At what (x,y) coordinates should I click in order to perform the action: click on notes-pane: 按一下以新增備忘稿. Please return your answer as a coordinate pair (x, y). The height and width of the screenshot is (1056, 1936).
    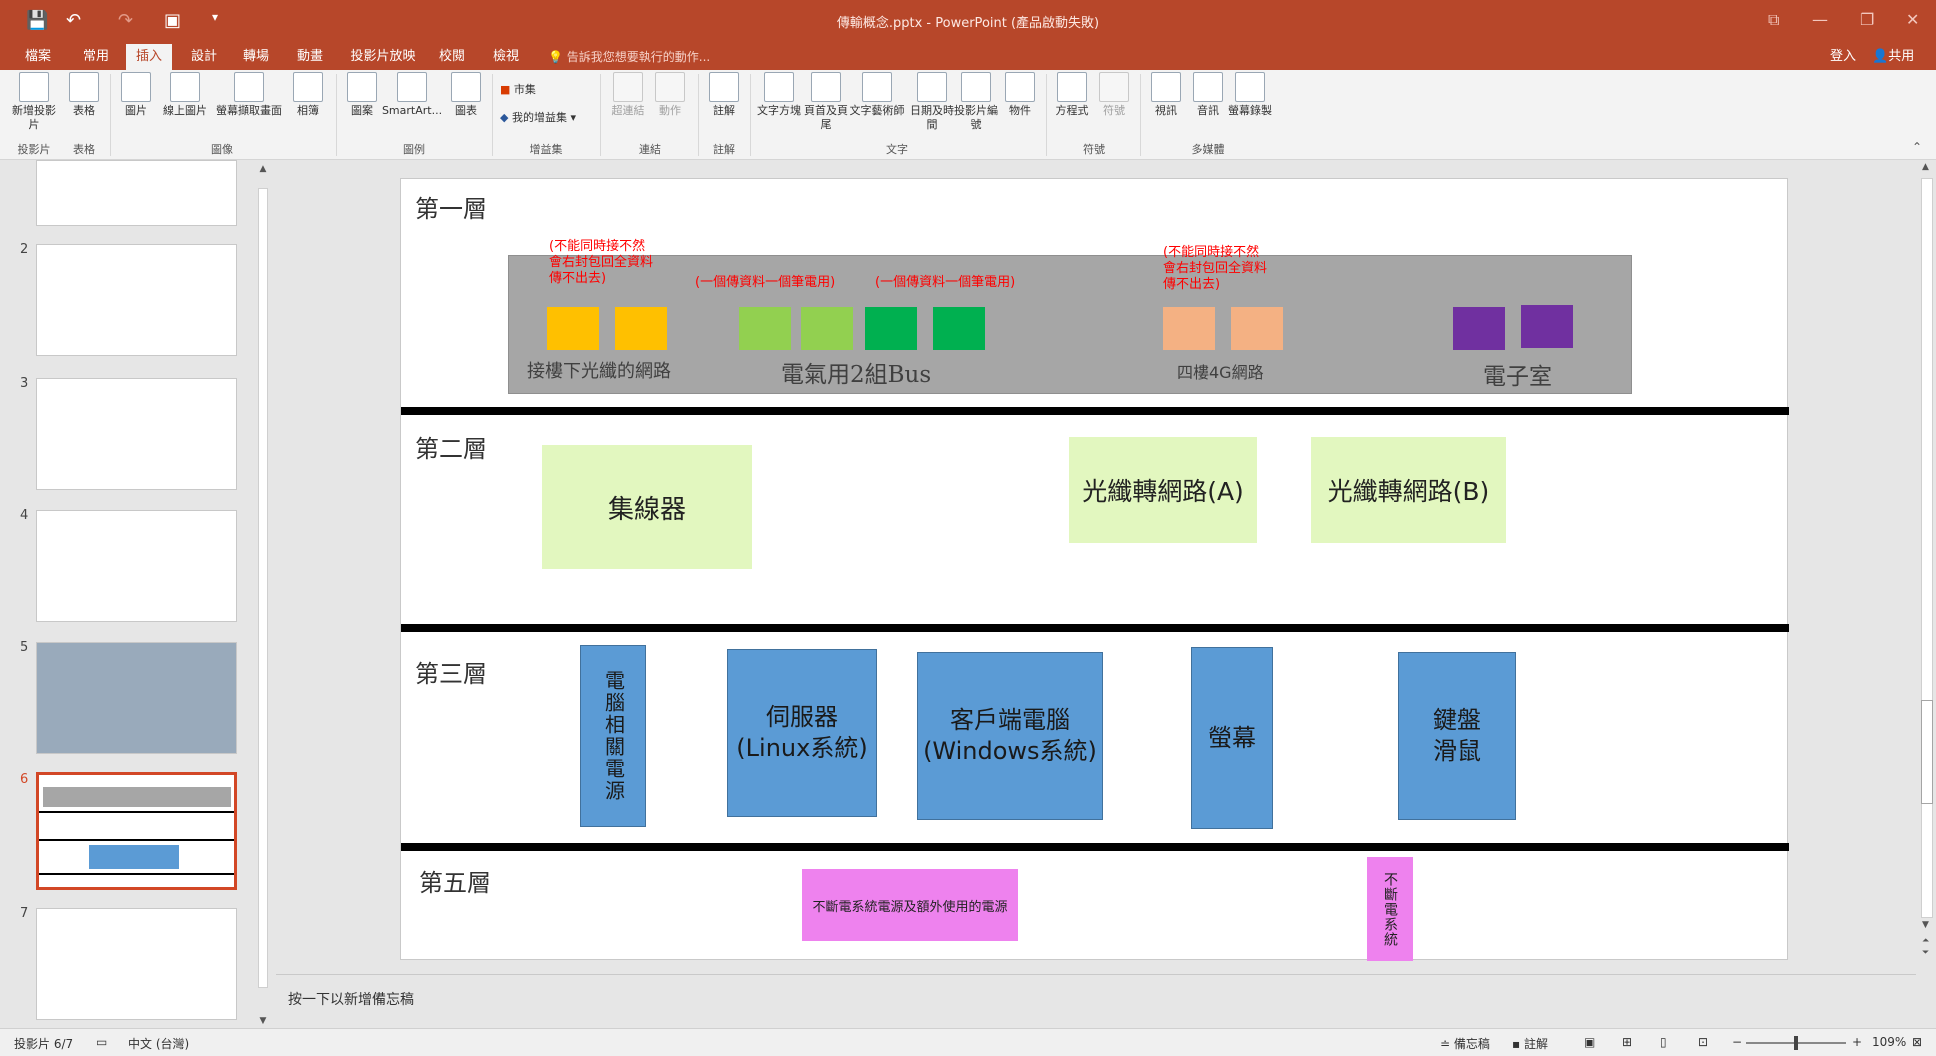
    Looking at the image, I should click on (1096, 1001).